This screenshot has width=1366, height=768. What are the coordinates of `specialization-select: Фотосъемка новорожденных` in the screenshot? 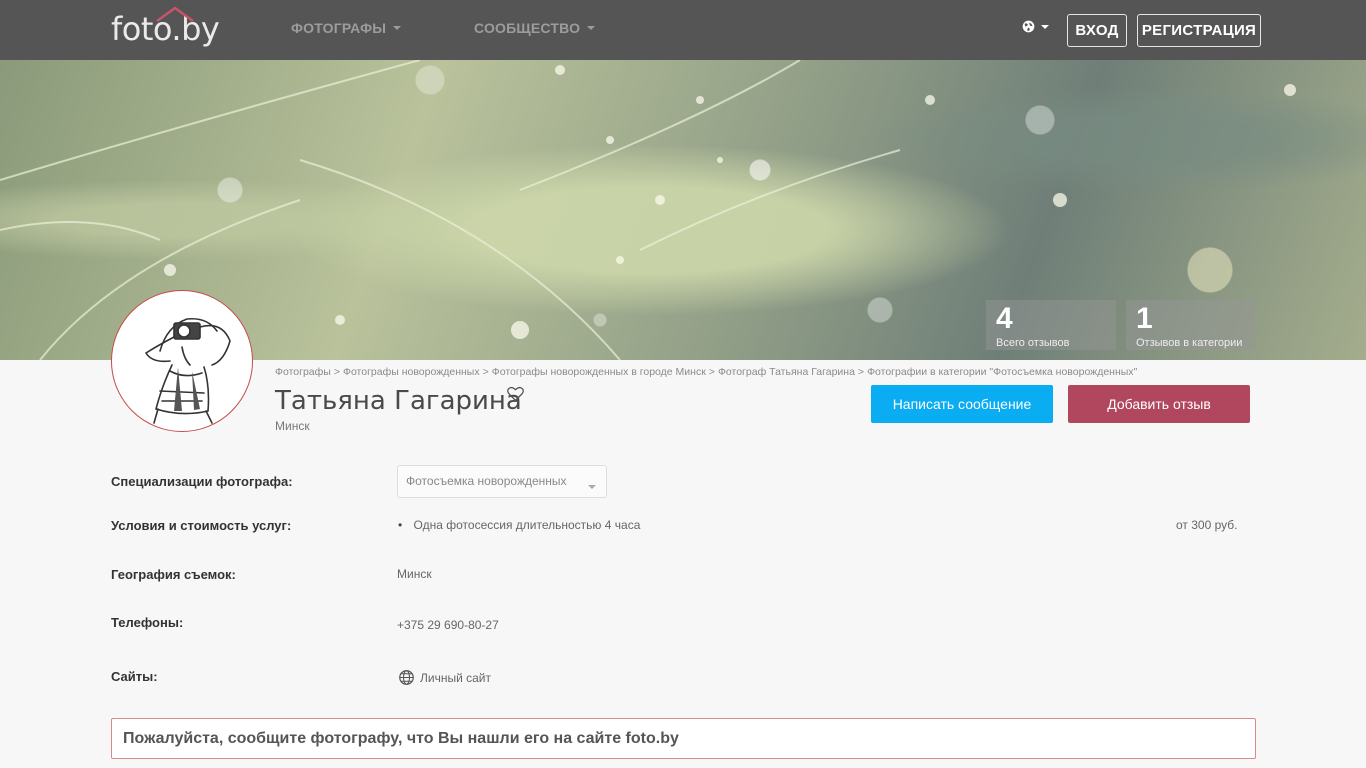 It's located at (502, 481).